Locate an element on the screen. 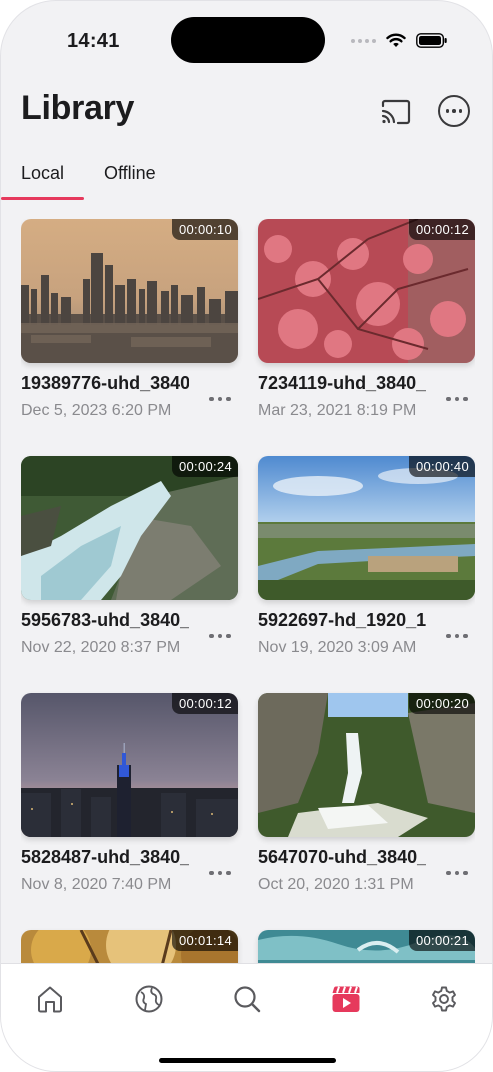 This screenshot has height=1072, width=493. tab-bar-library is located at coordinates (346, 999).